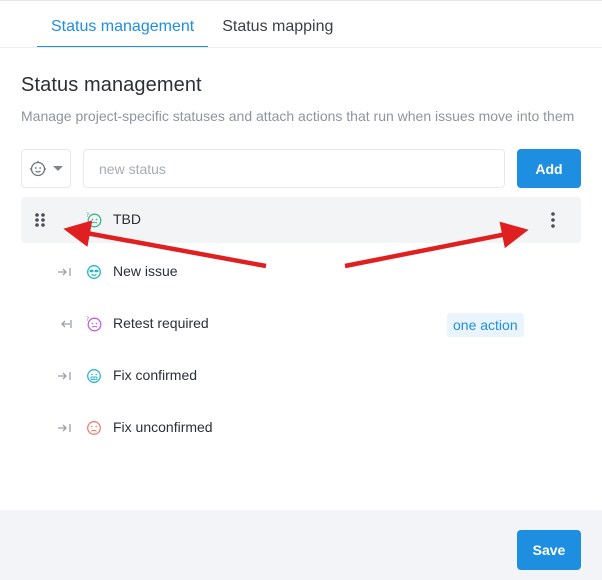 This screenshot has width=602, height=580. Describe the element at coordinates (94, 272) in the screenshot. I see `sunglasses-face-icon` at that location.